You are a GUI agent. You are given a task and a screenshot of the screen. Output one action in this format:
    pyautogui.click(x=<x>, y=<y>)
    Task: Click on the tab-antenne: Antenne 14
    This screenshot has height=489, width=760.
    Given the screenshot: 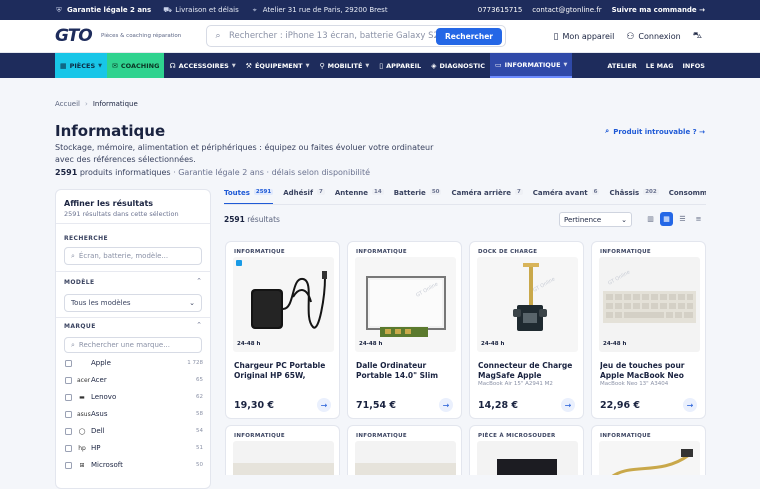 What is the action you would take?
    pyautogui.click(x=359, y=196)
    